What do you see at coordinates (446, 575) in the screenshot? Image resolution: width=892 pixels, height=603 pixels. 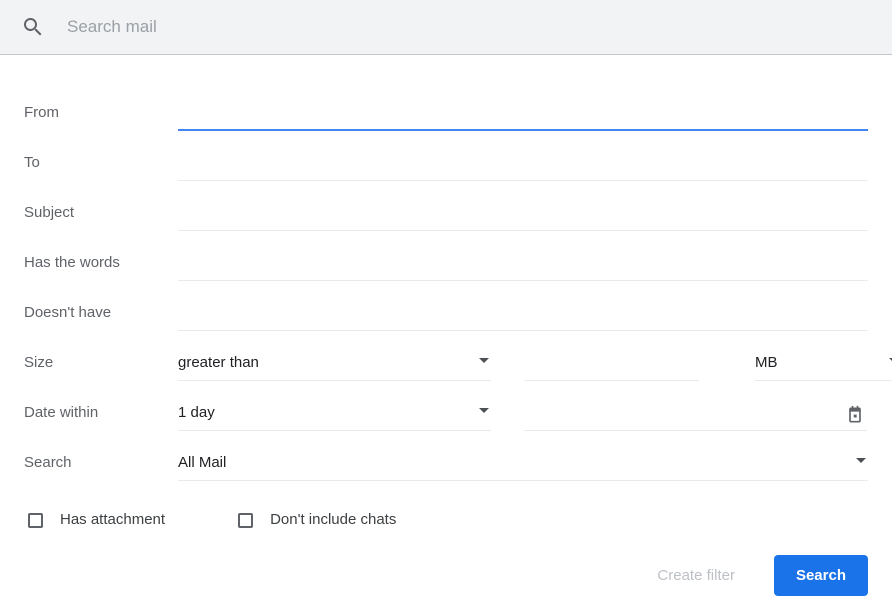 I see `action-row: Create filter Search` at bounding box center [446, 575].